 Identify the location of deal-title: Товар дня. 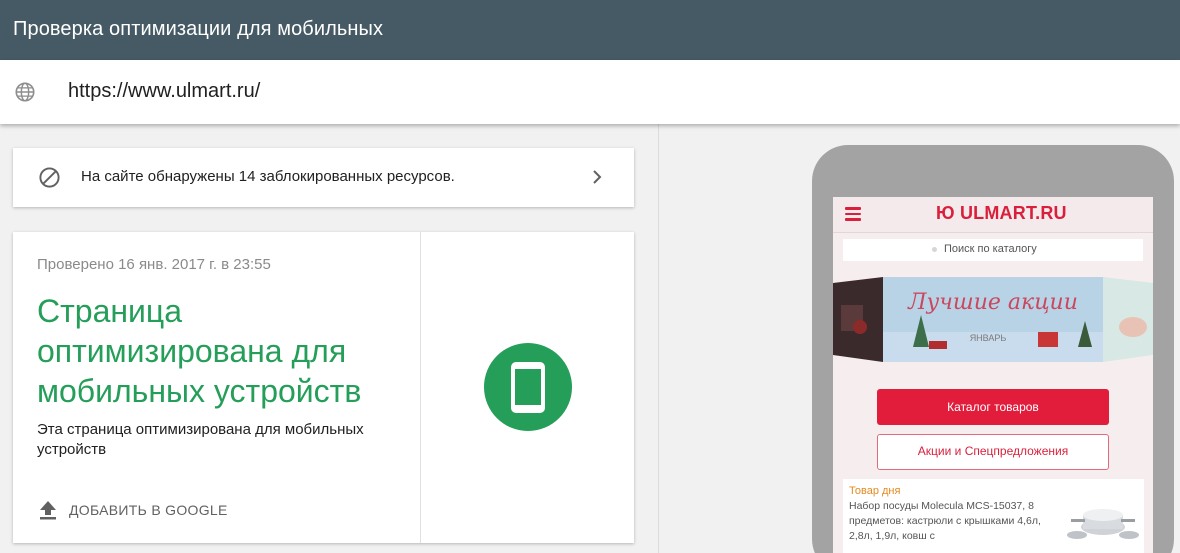
(875, 491).